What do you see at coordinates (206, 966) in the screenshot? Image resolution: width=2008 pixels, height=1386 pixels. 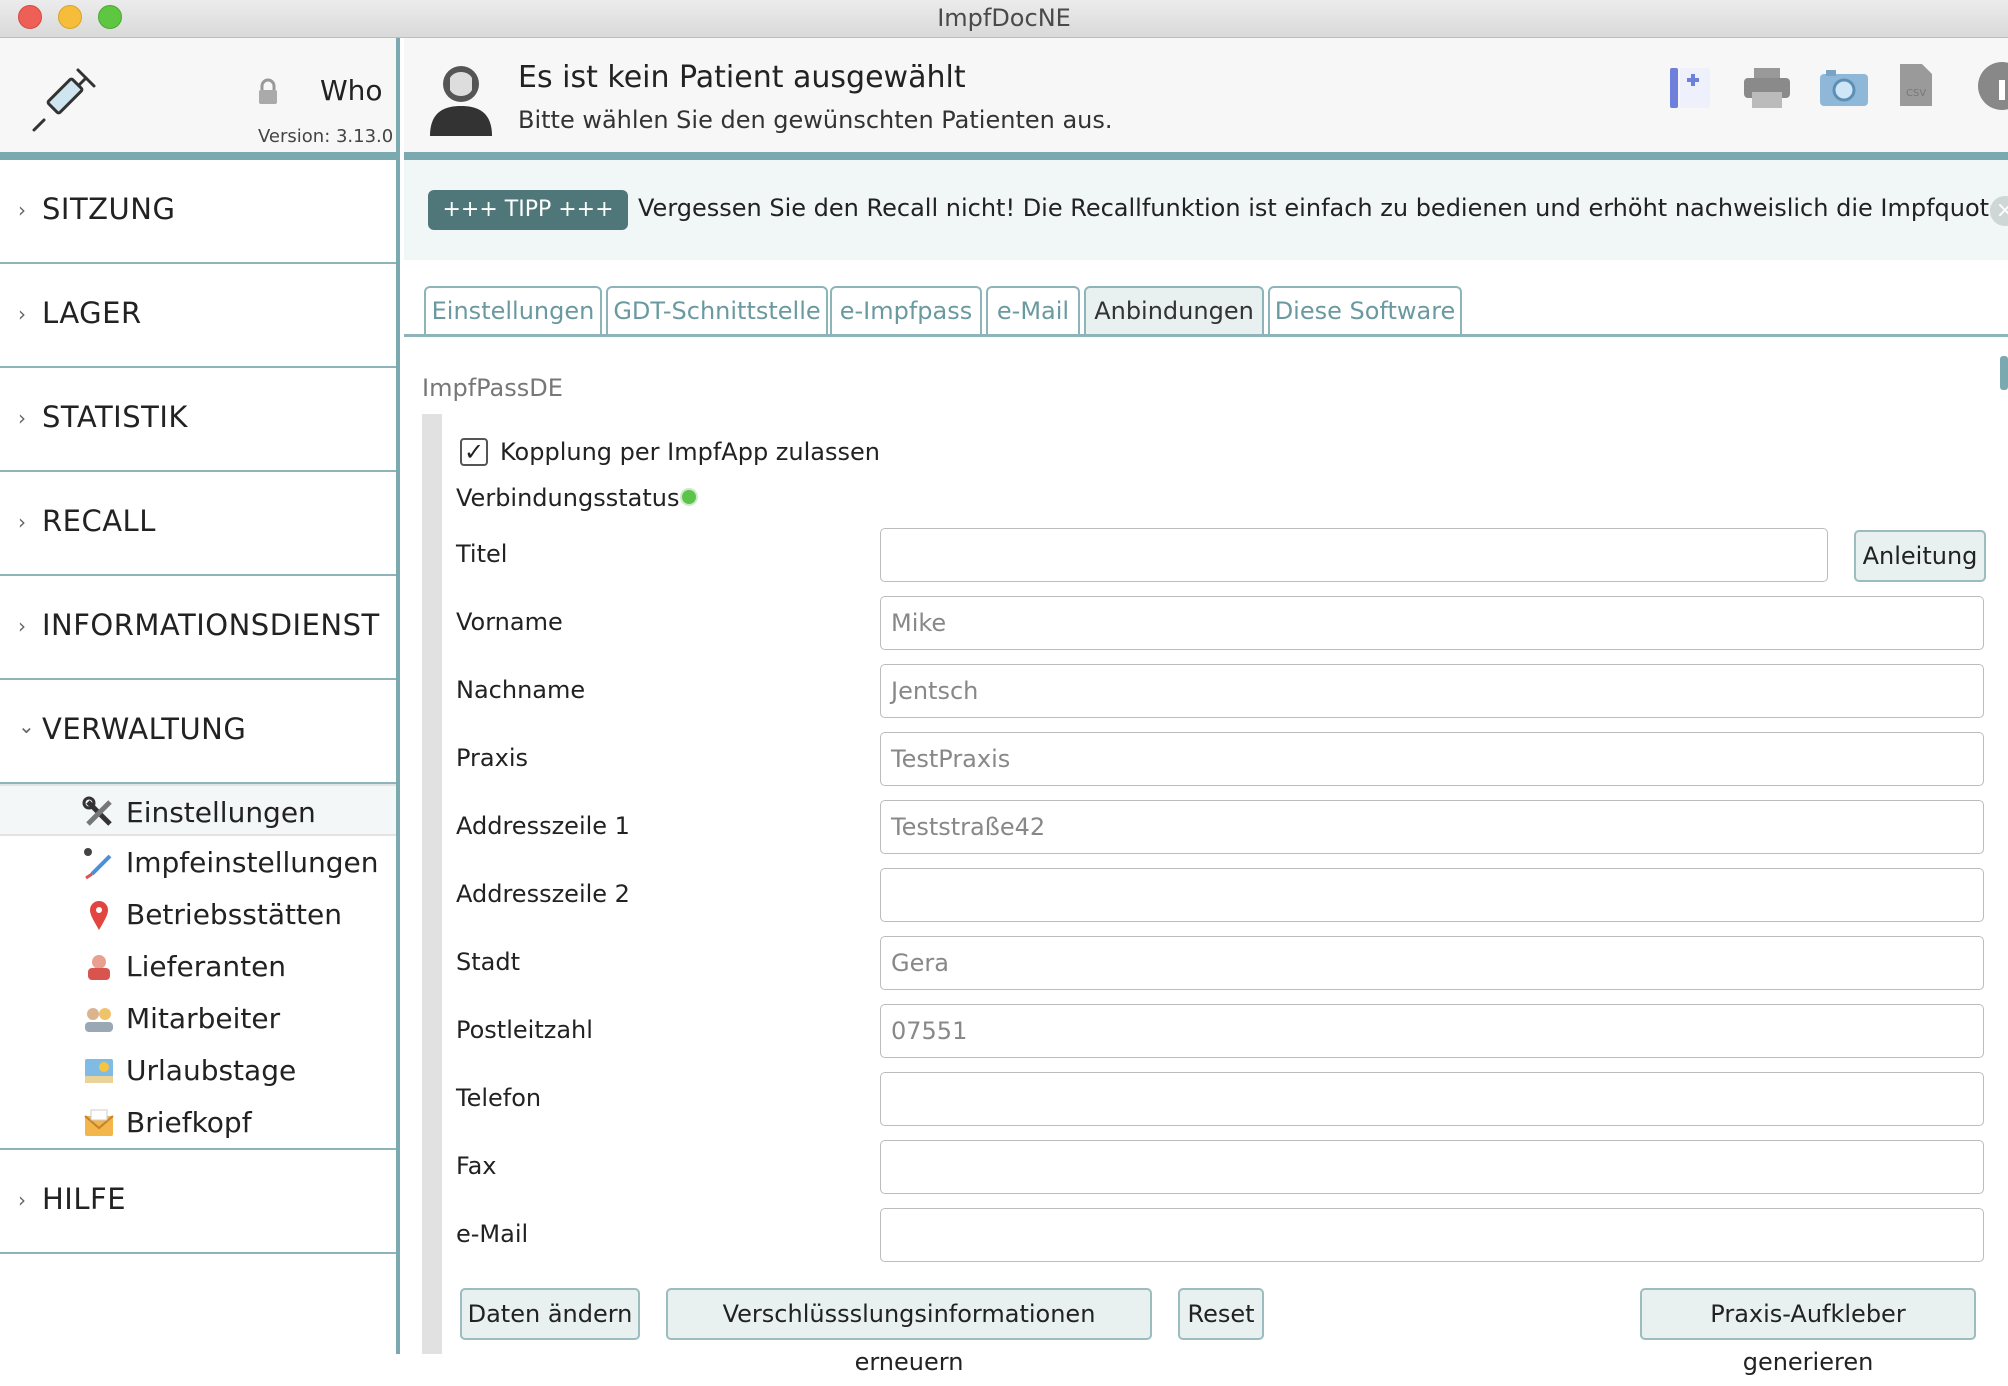 I see `sidebar-item-label: Lieferanten` at bounding box center [206, 966].